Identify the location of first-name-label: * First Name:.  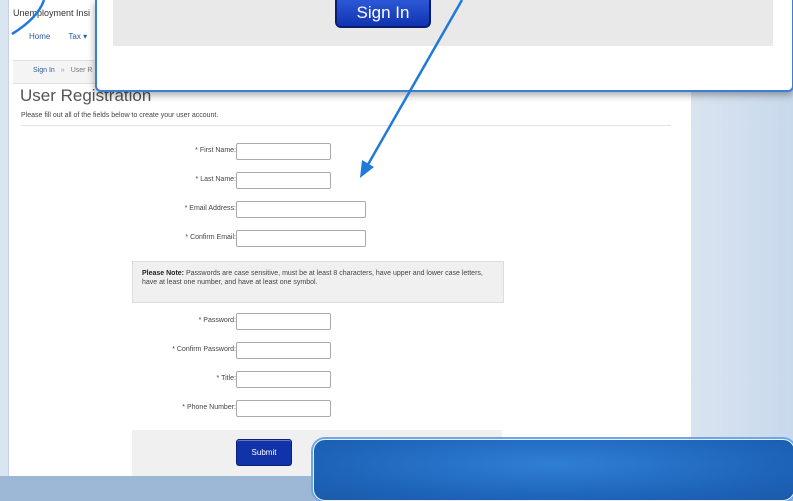
(215, 150).